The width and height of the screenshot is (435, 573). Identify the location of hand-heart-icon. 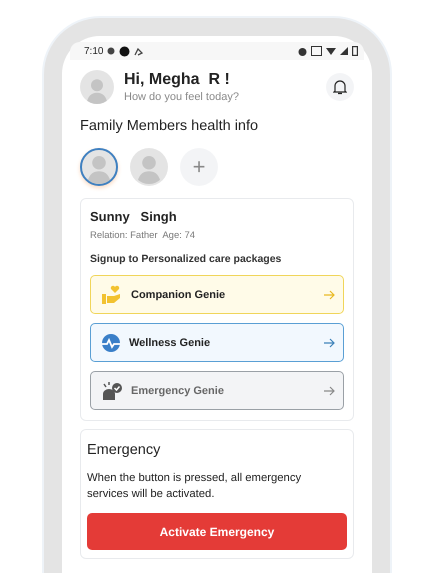
(112, 294).